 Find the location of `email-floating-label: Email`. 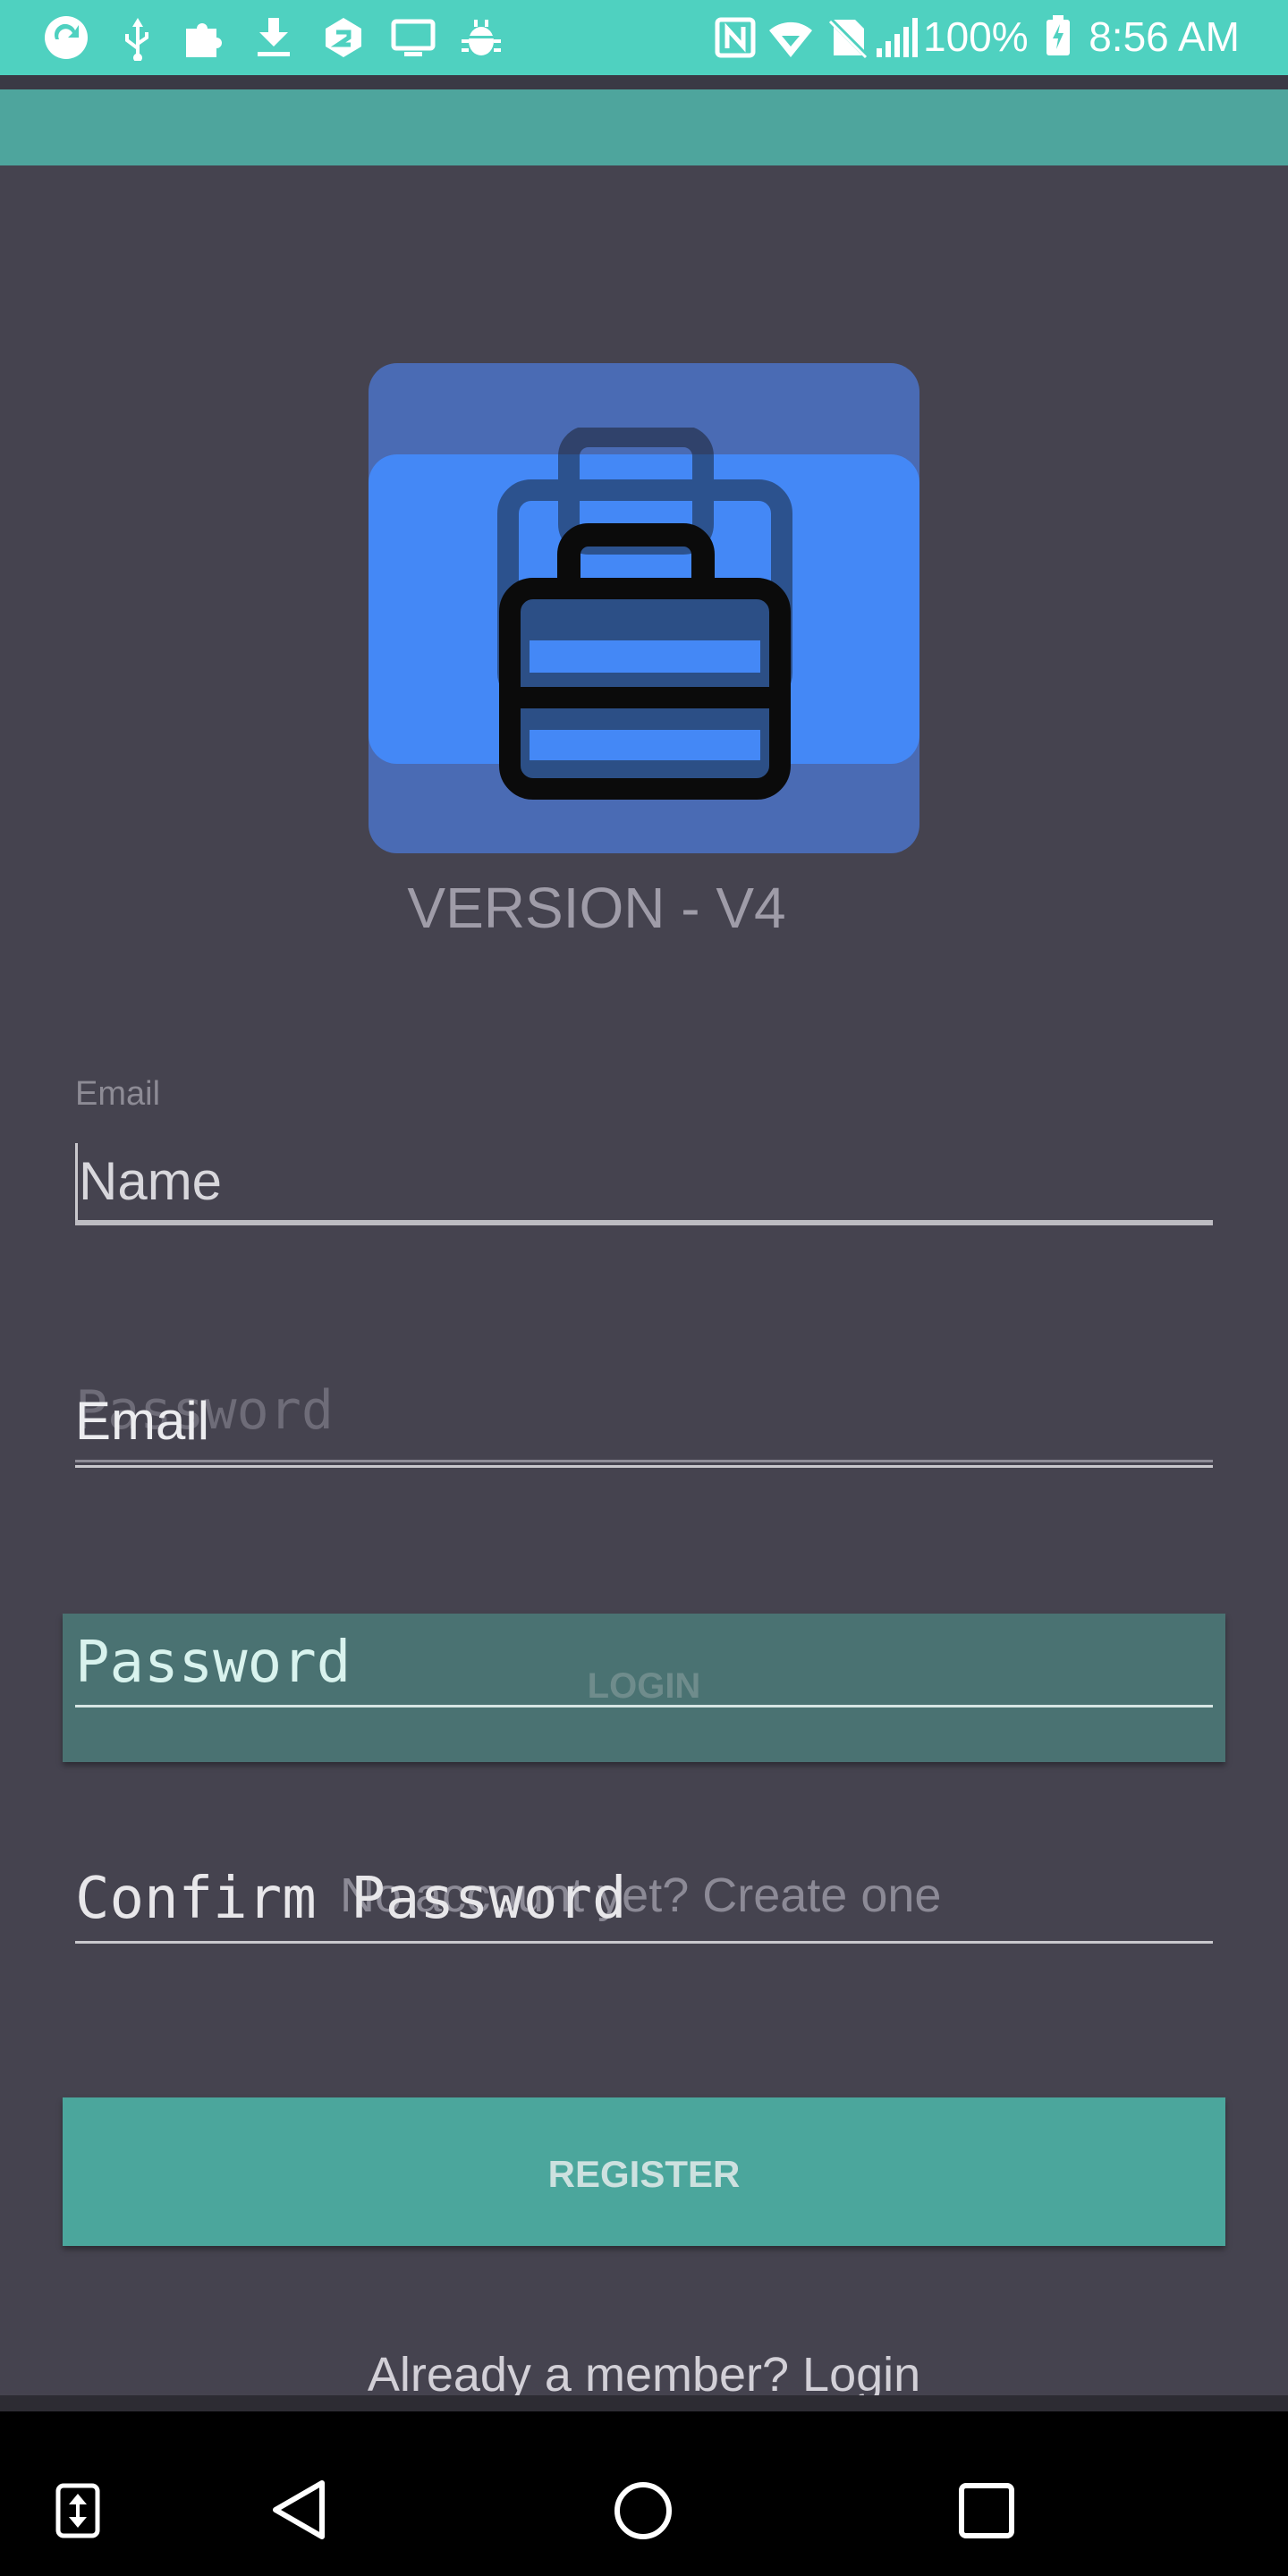

email-floating-label: Email is located at coordinates (118, 1094).